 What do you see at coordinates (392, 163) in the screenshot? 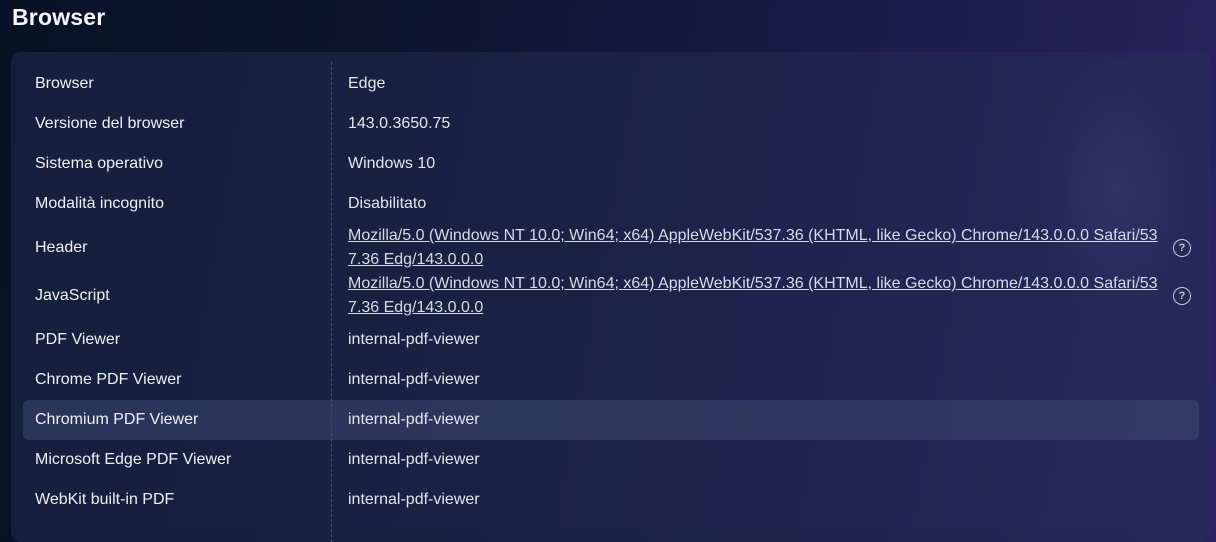
I see `row-value: Windows 10` at bounding box center [392, 163].